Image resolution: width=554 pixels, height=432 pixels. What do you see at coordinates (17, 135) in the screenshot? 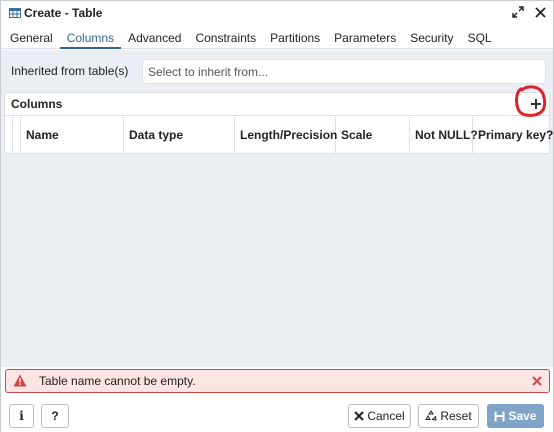
I see `grid-delete-col` at bounding box center [17, 135].